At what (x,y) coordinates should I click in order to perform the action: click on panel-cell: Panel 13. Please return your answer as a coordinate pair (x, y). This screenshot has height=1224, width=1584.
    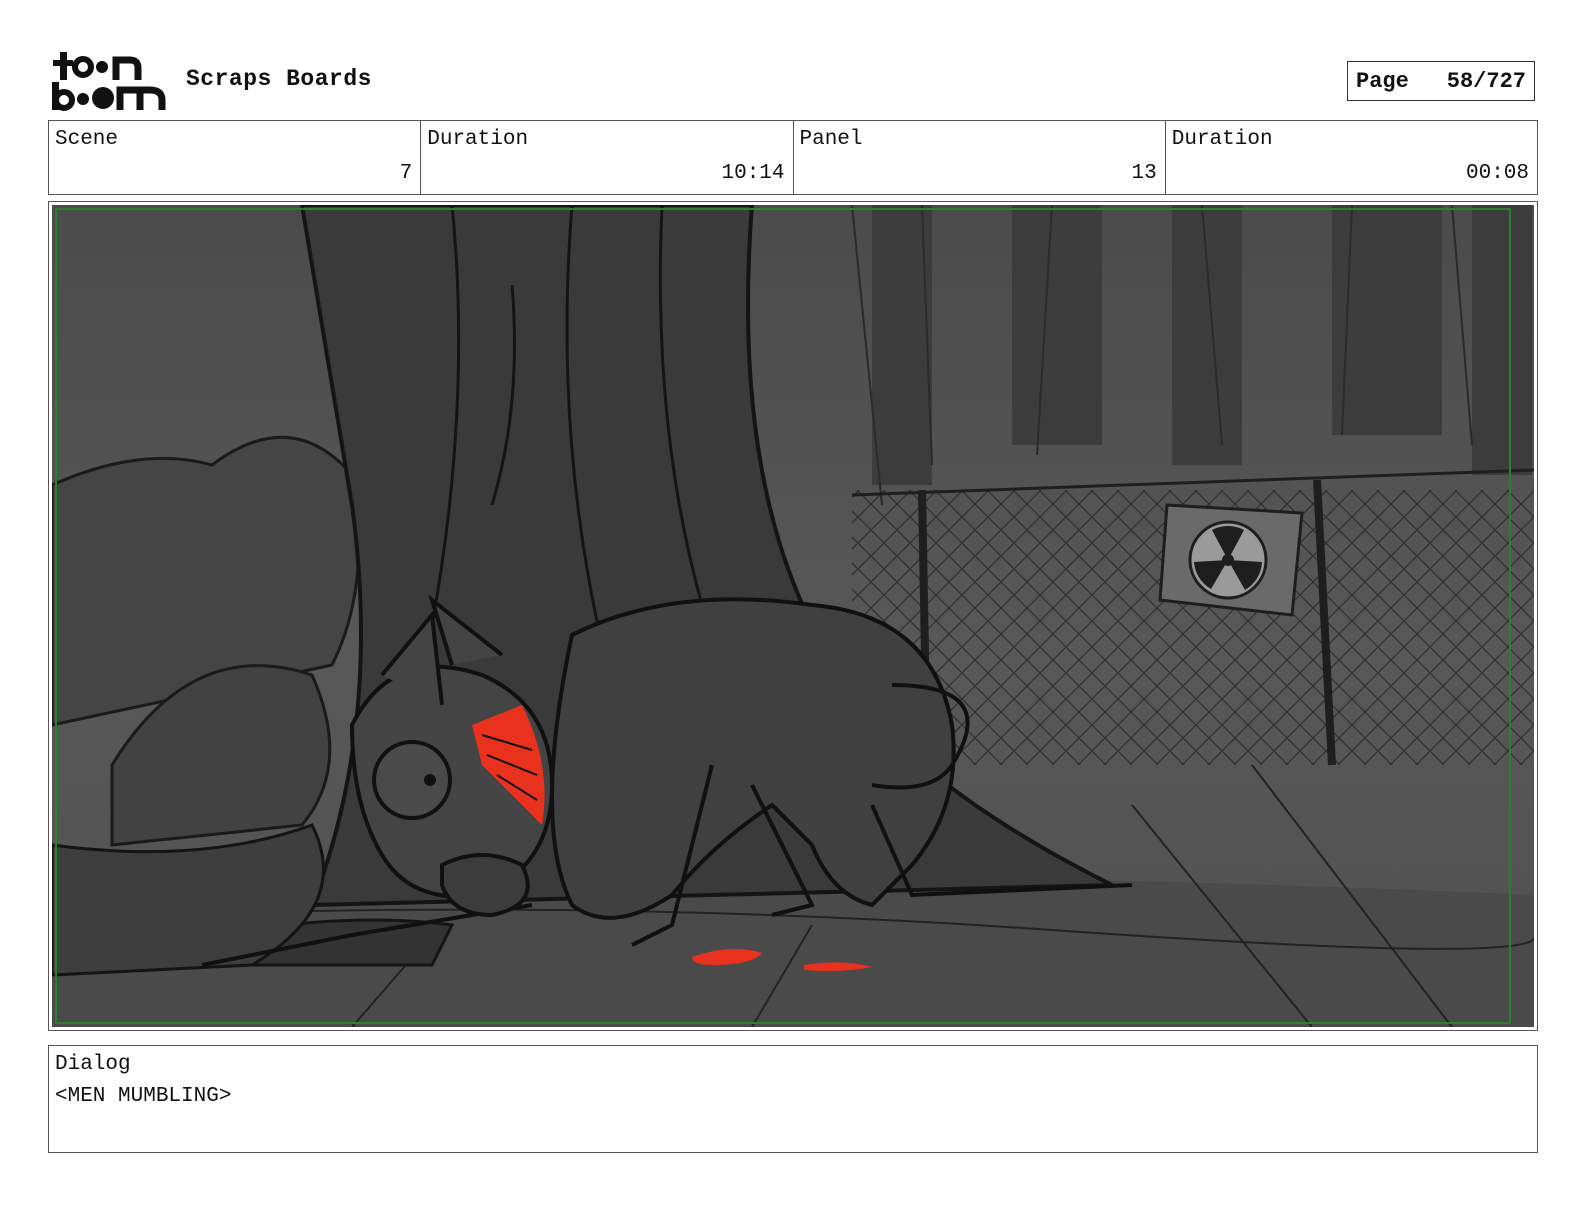
    Looking at the image, I should click on (980, 157).